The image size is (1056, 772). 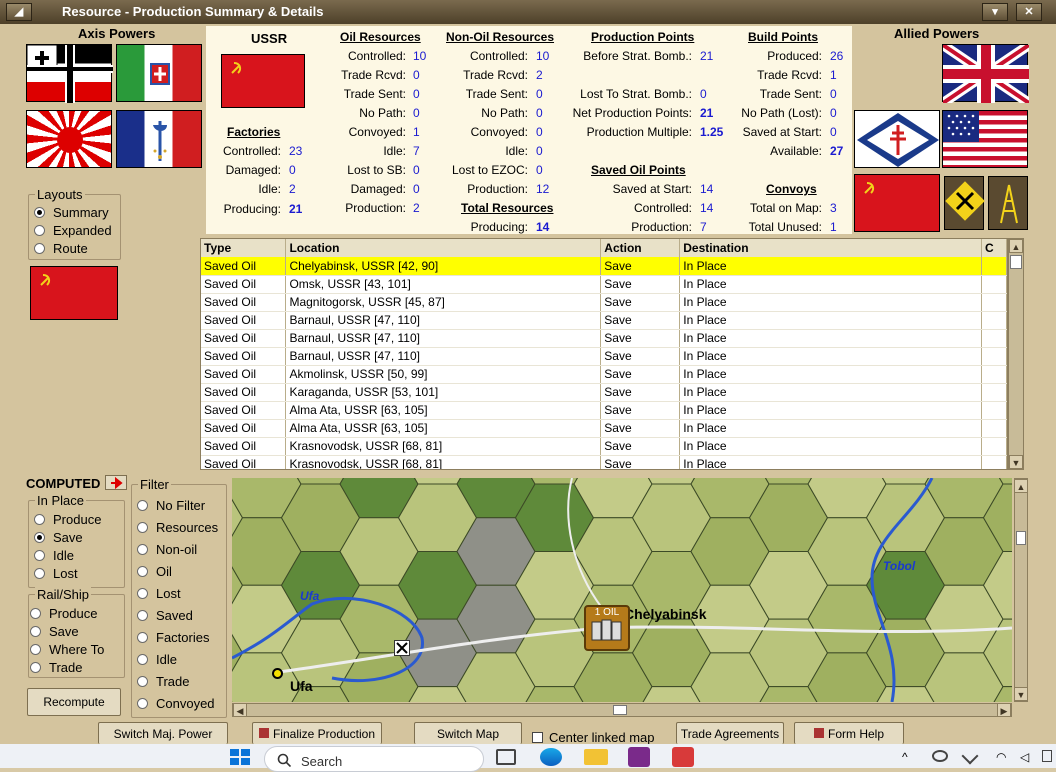 I want to click on col-type: Type, so click(x=244, y=248).